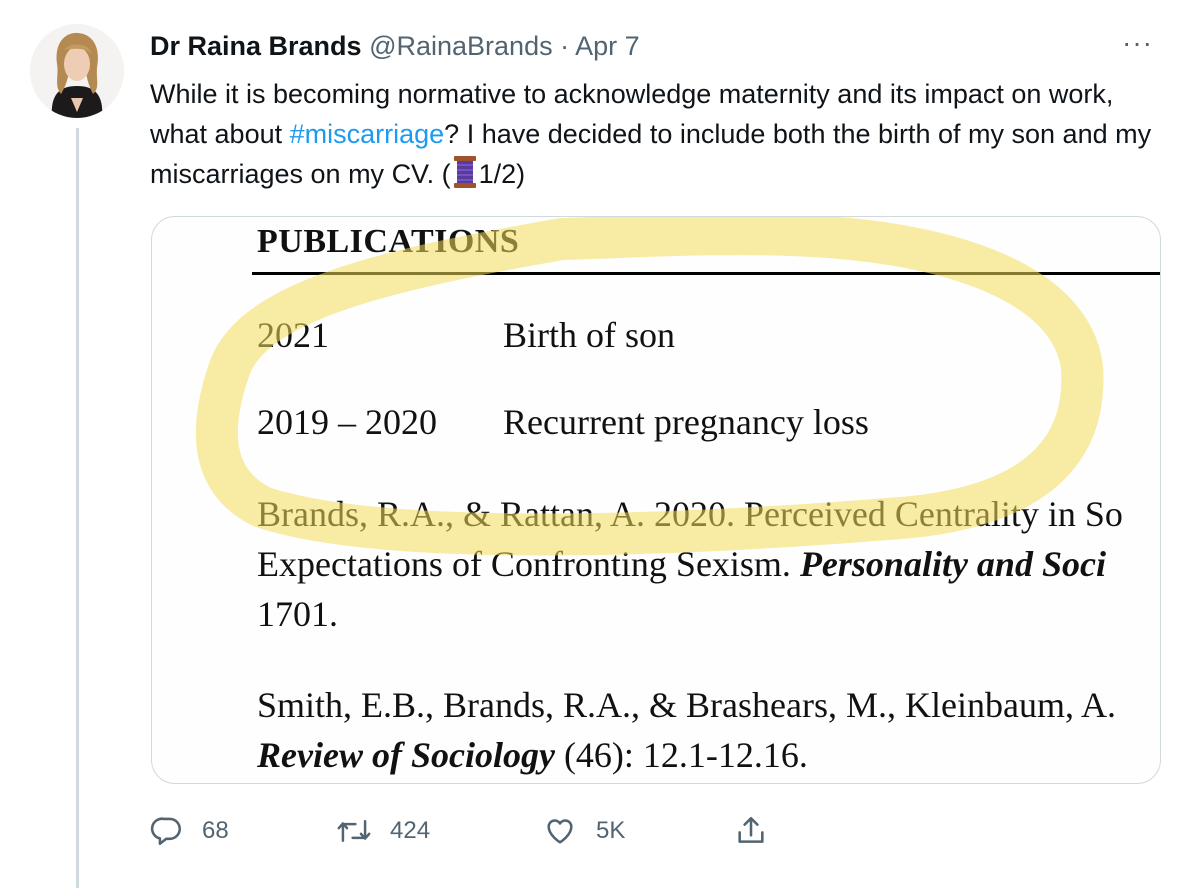  I want to click on citation-2-text: (46): 12.1-12.16., so click(681, 755).